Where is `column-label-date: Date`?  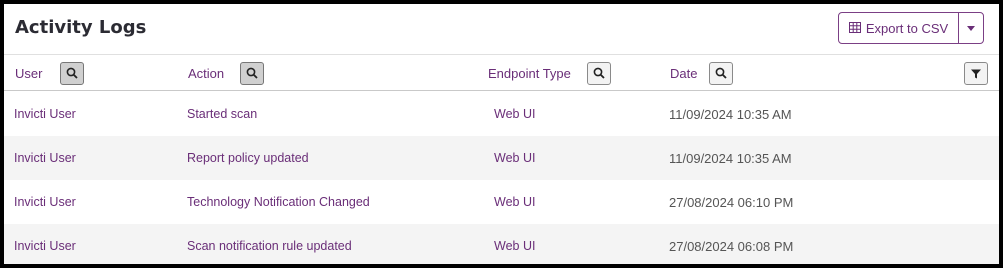
column-label-date: Date is located at coordinates (684, 73).